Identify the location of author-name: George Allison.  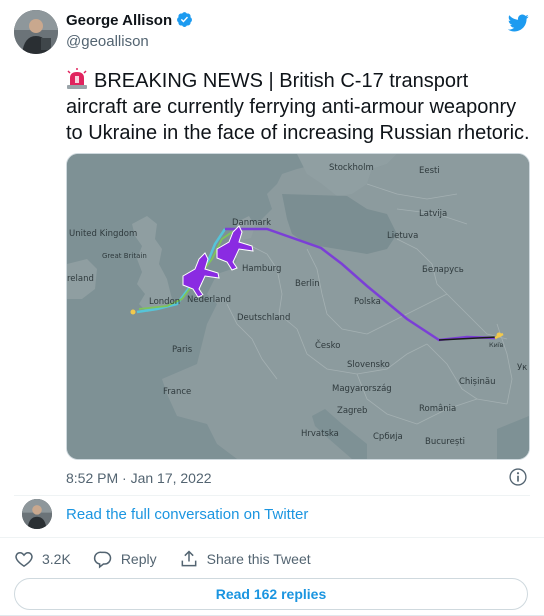
(129, 20).